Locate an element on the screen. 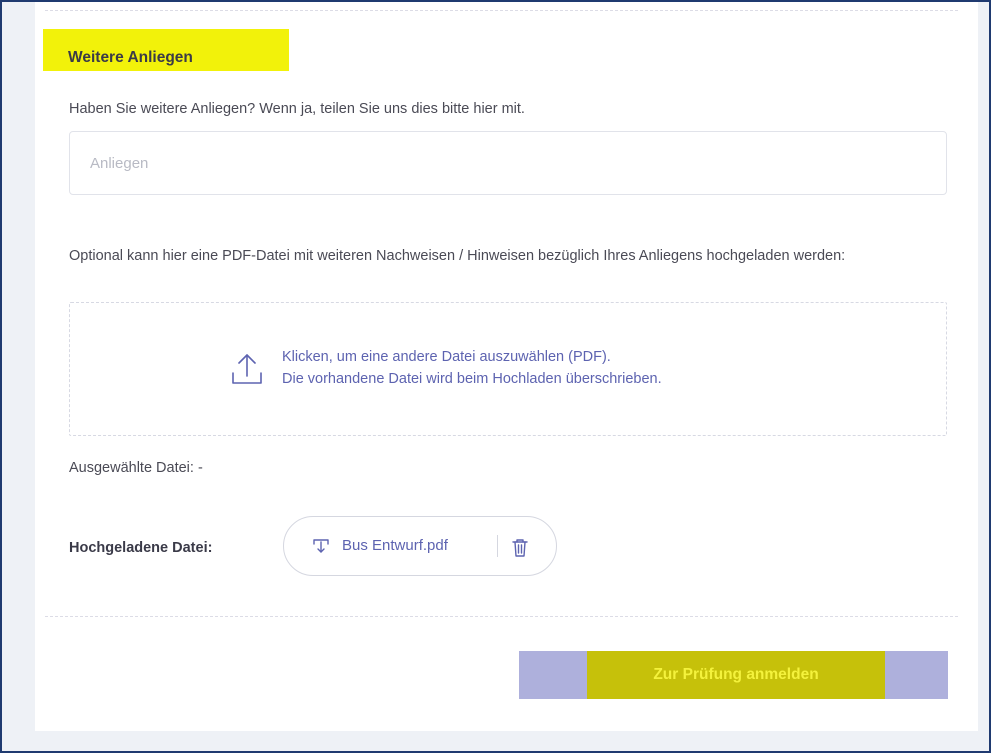 Image resolution: width=991 pixels, height=753 pixels. bottom-divider is located at coordinates (501, 616).